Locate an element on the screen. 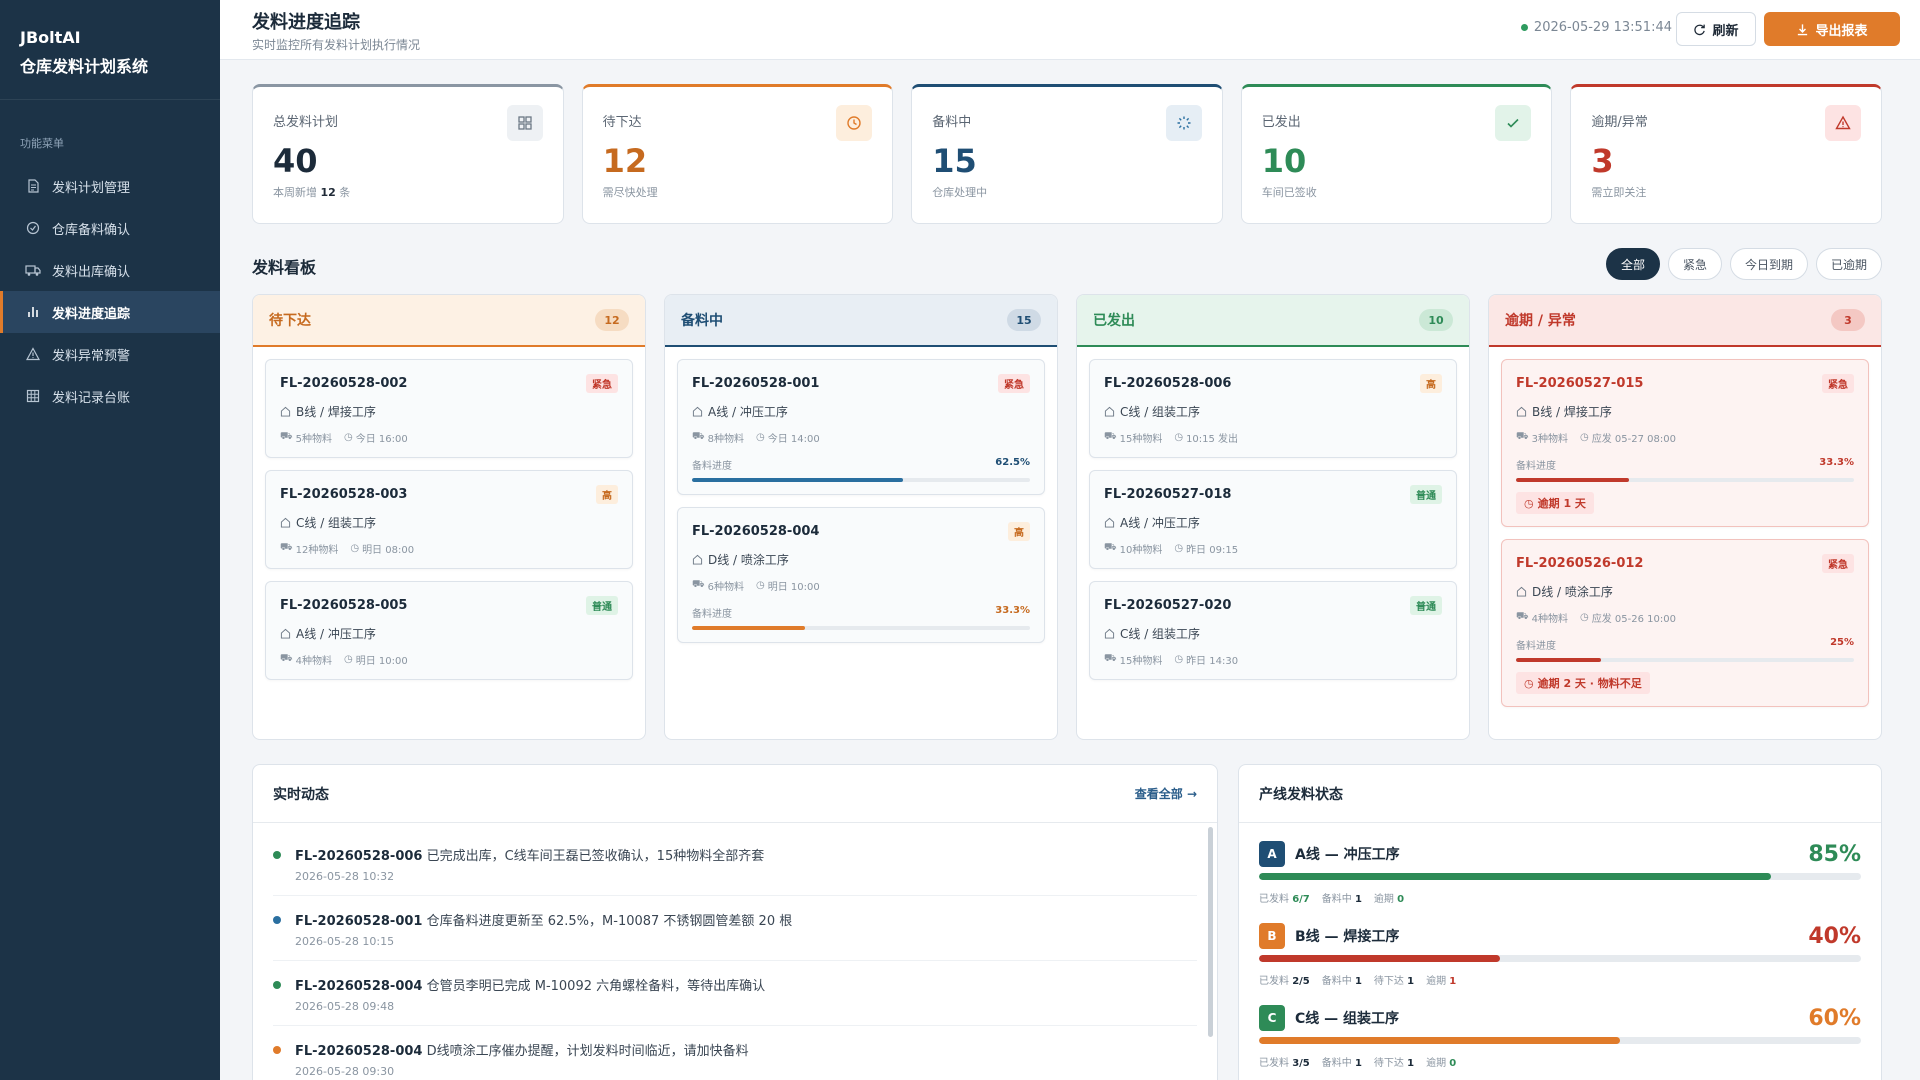 This screenshot has height=1080, width=1920. line-progress-fill is located at coordinates (1515, 876).